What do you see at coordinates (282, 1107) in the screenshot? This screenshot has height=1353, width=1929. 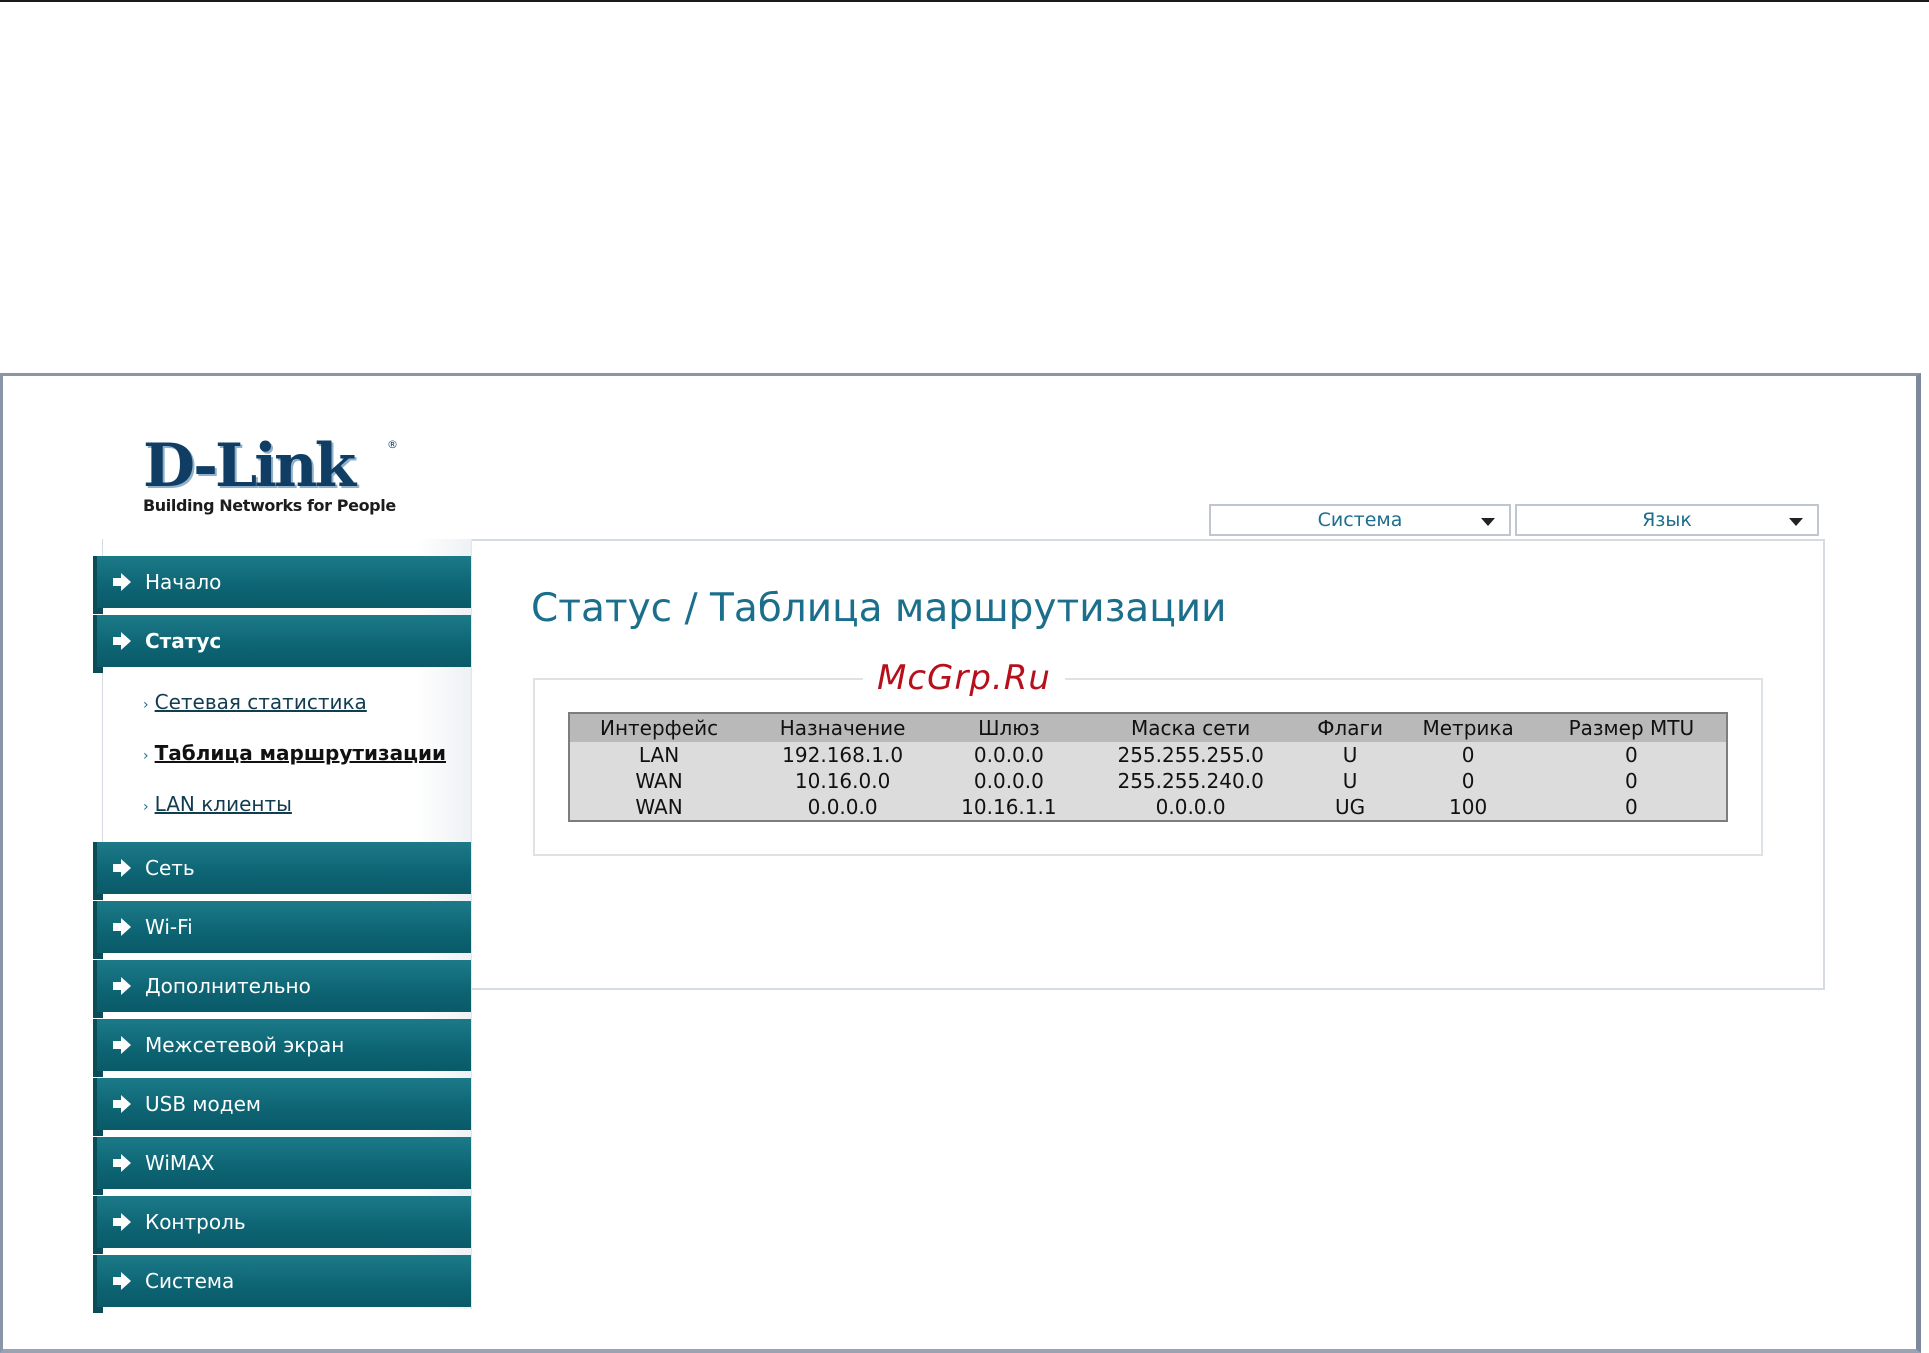 I see `sidebar-item-usb-modem: USB модем` at bounding box center [282, 1107].